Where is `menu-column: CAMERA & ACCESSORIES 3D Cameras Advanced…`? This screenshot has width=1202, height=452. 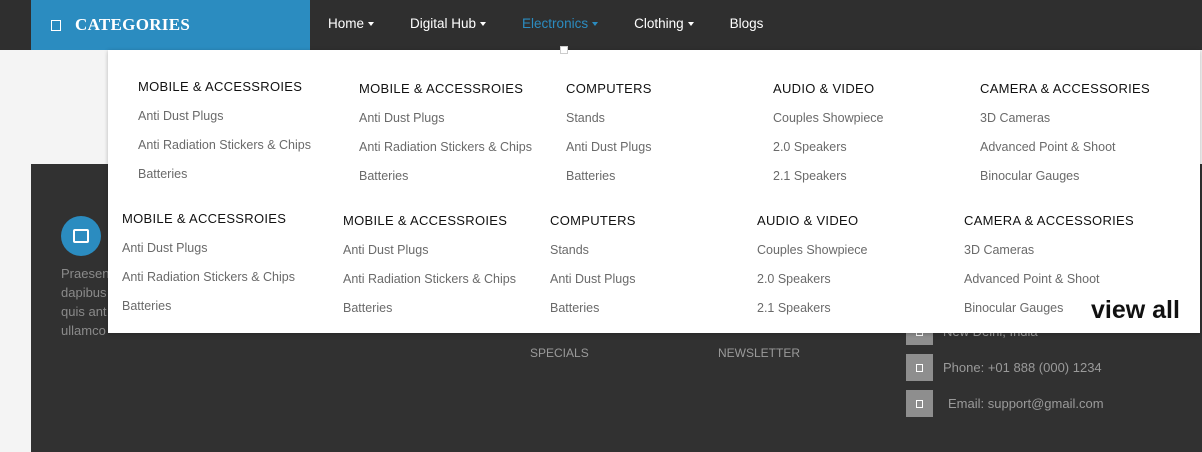 menu-column: CAMERA & ACCESSORIES 3D Cameras Advanced… is located at coordinates (1065, 132).